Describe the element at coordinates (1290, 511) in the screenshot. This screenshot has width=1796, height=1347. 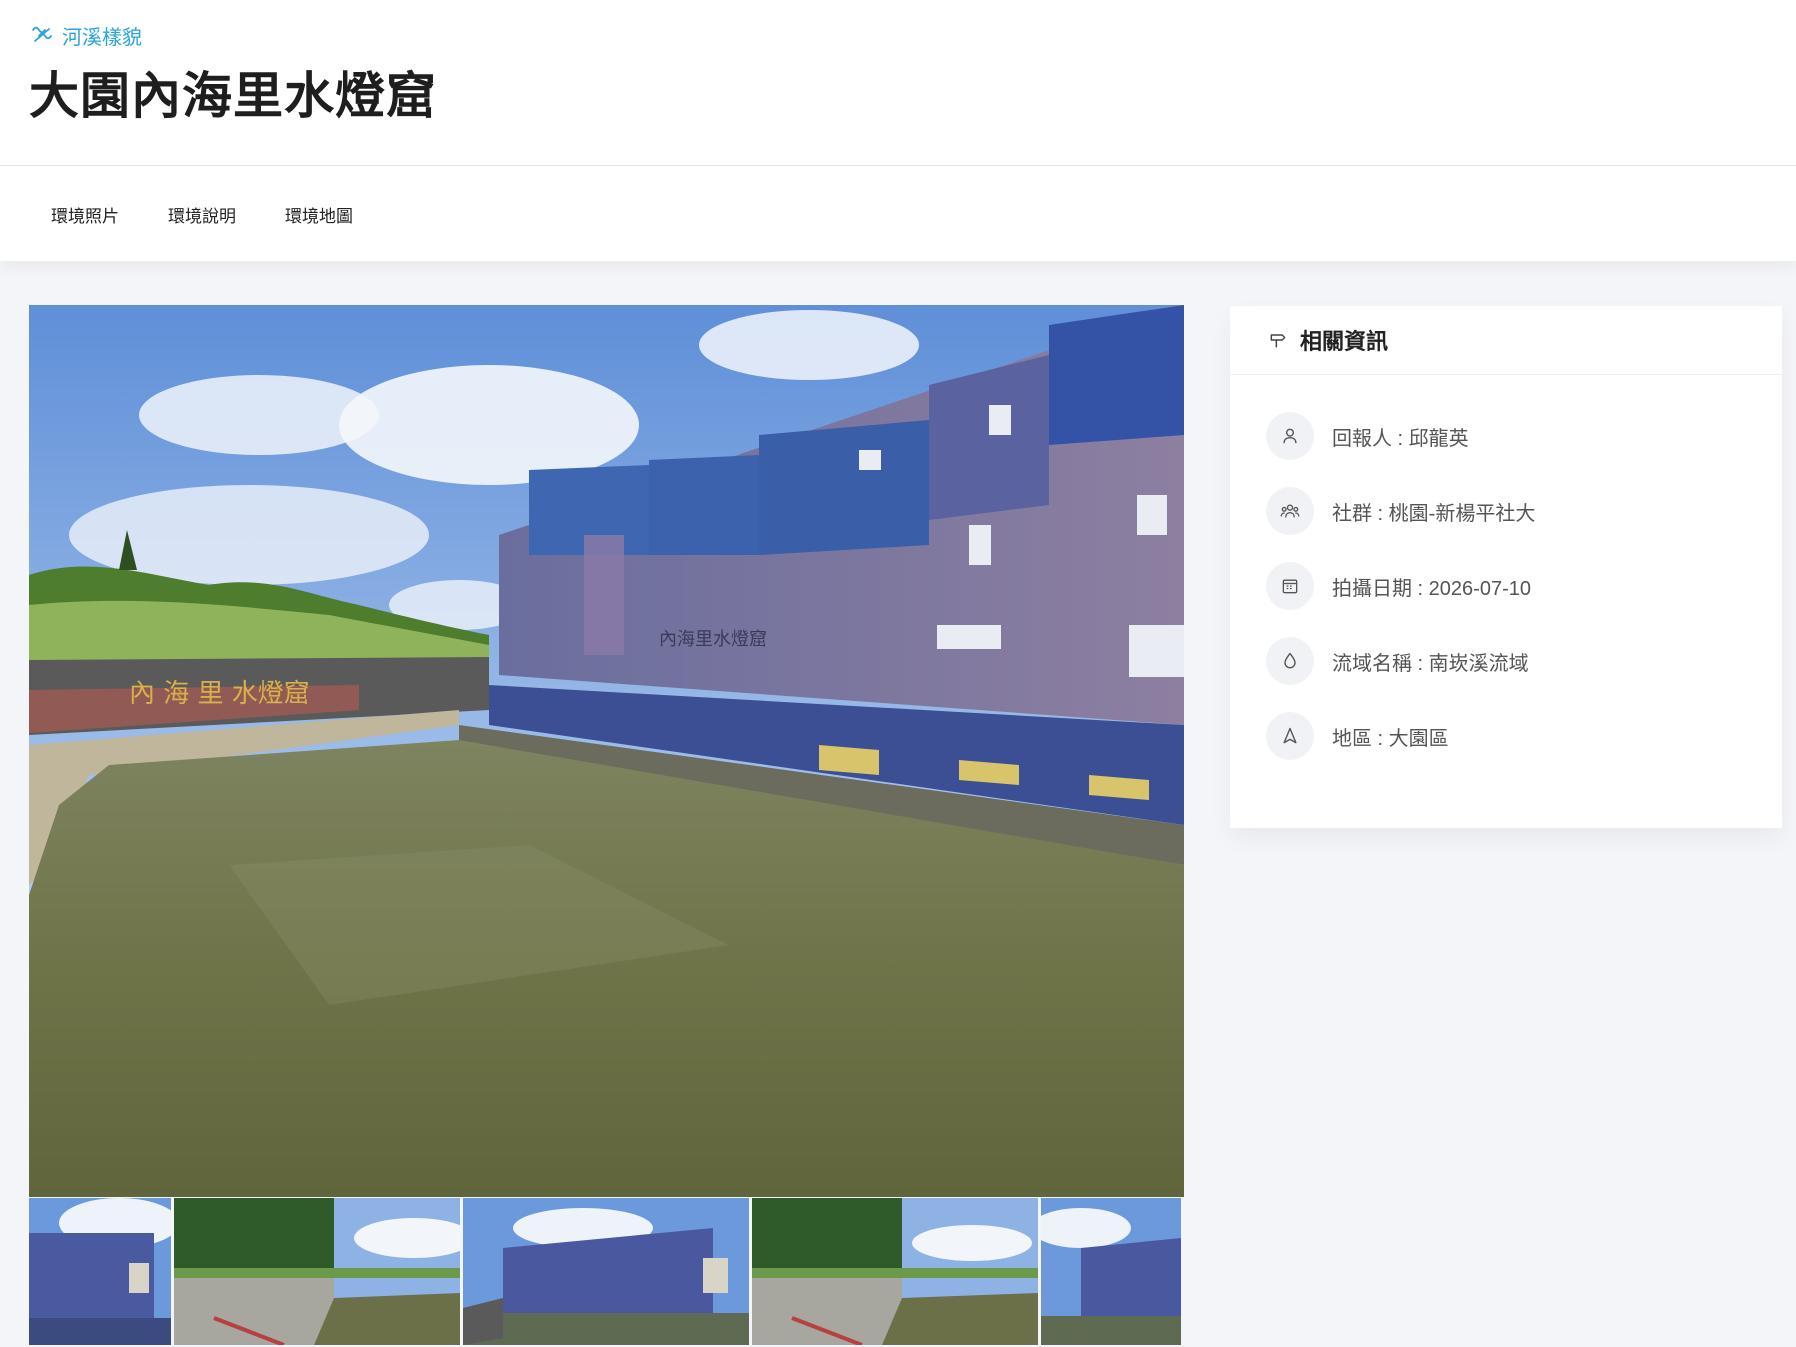
I see `community-icon` at that location.